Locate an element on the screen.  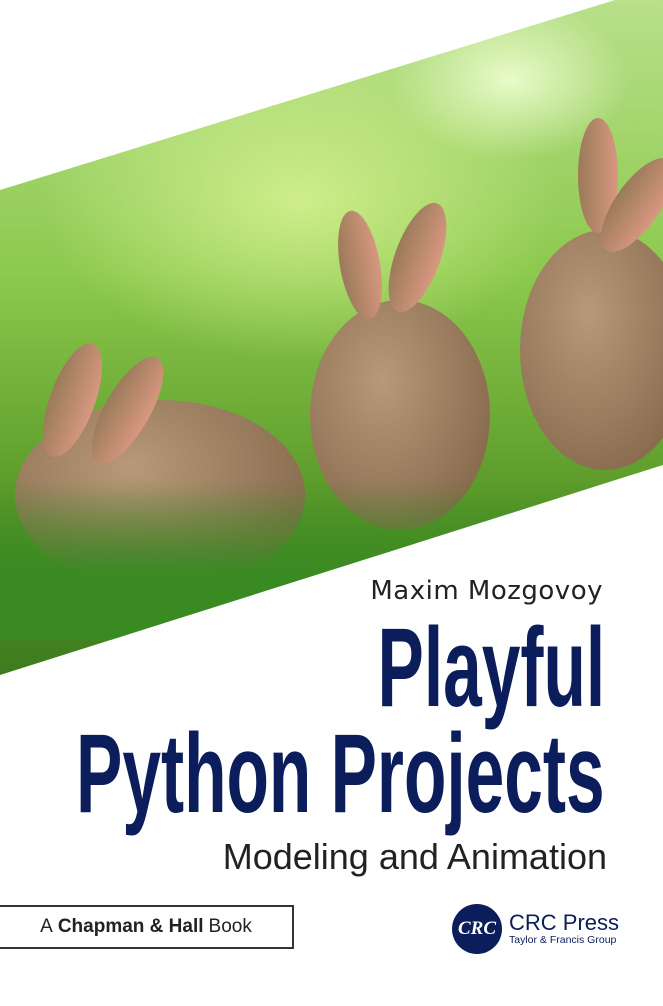
series-prefix: A is located at coordinates (46, 926).